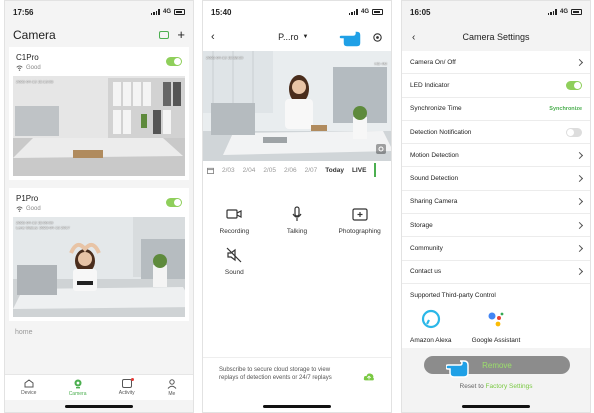  Describe the element at coordinates (297, 213) in the screenshot. I see `microphone-icon` at that location.